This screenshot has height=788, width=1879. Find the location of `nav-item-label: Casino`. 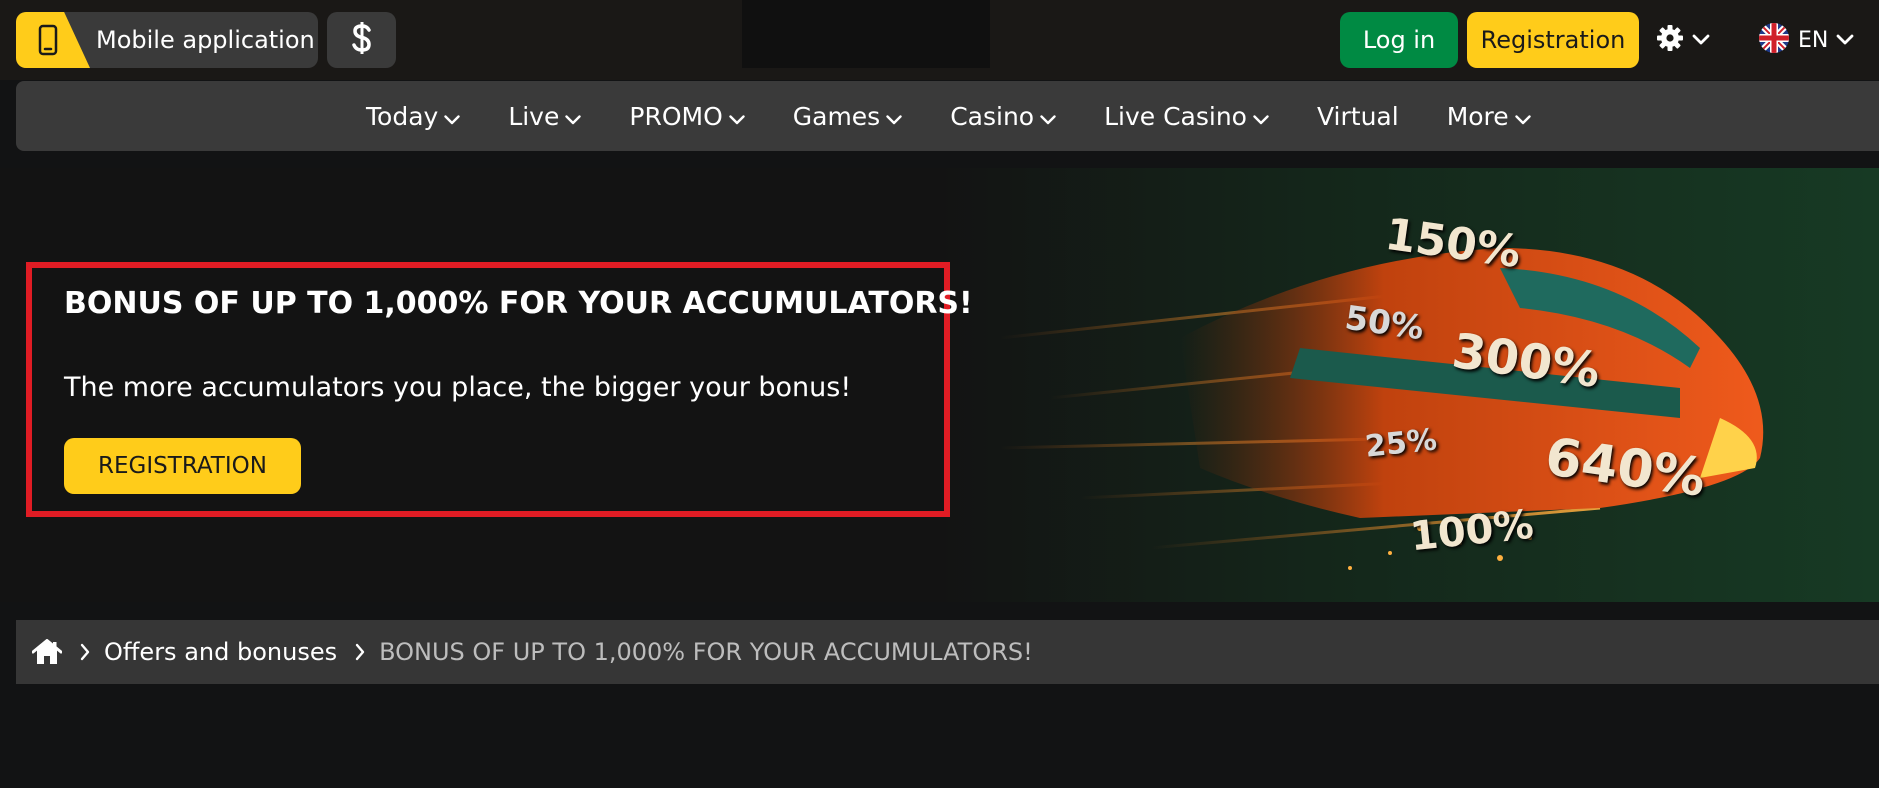

nav-item-label: Casino is located at coordinates (992, 116).